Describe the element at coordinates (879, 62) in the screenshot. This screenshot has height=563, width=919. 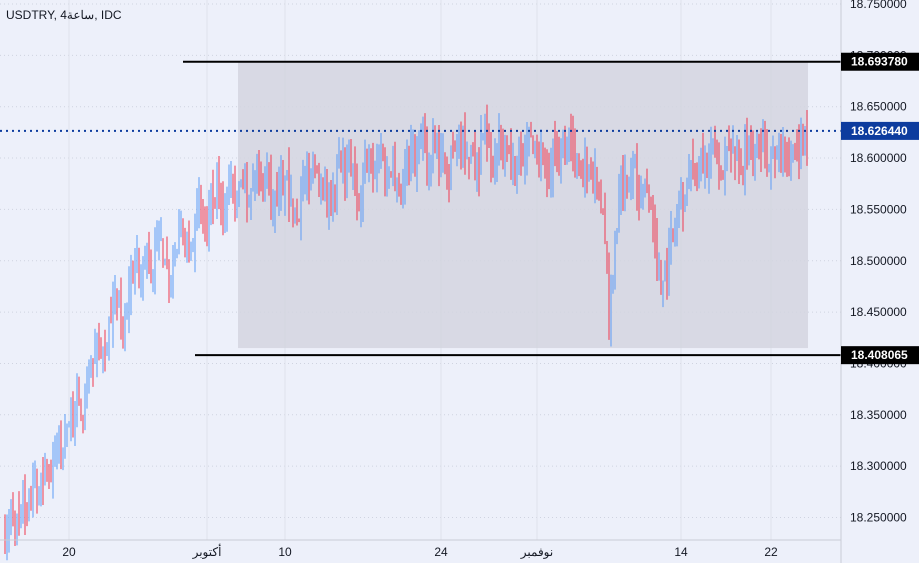
I see `resistance-price-label: 18.693780` at that location.